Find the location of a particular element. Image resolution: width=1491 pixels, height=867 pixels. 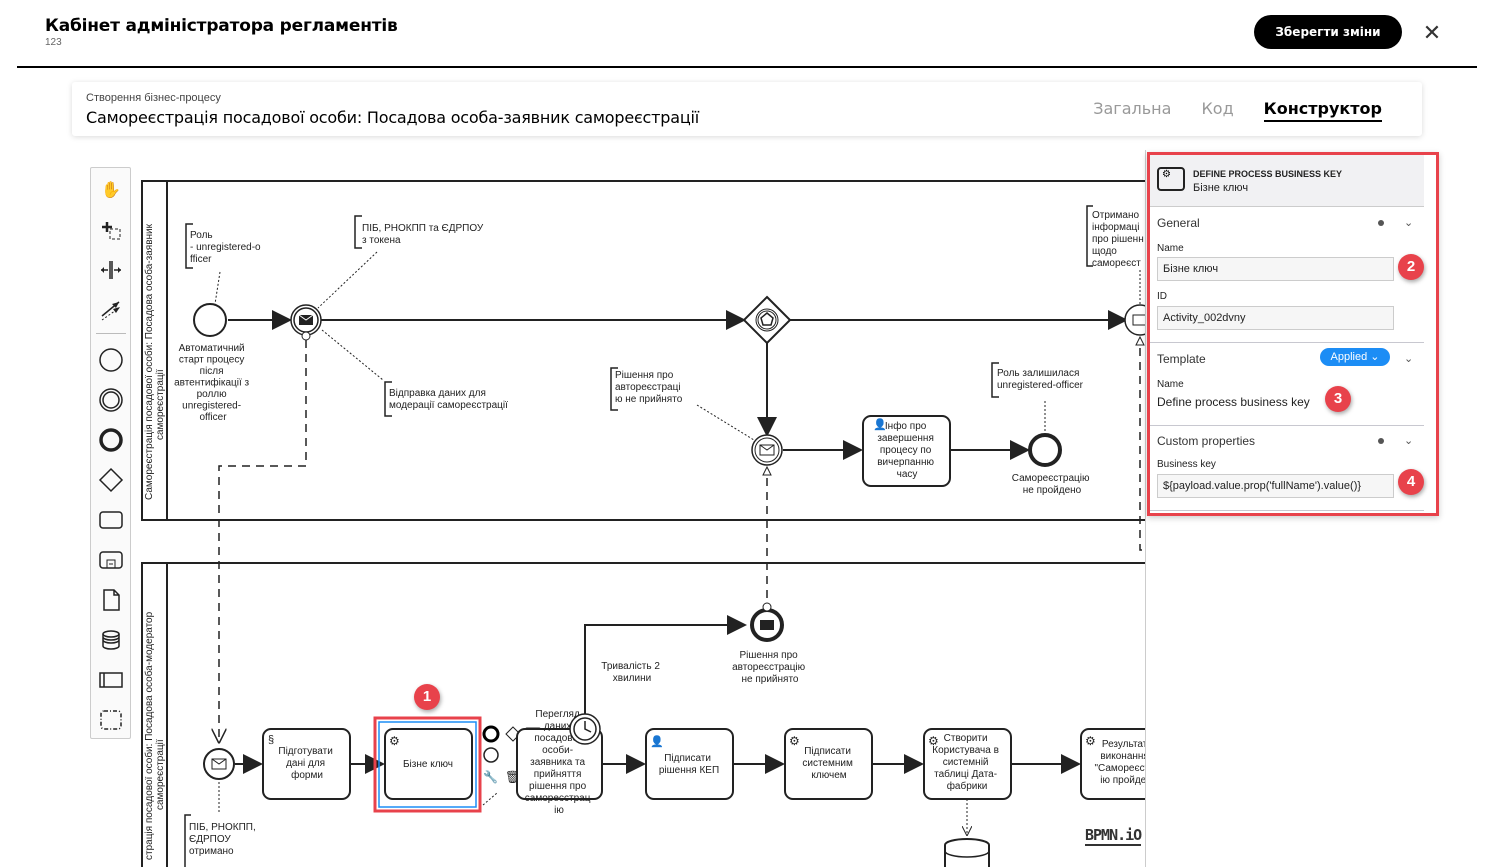

end-event-icon is located at coordinates (111, 440).